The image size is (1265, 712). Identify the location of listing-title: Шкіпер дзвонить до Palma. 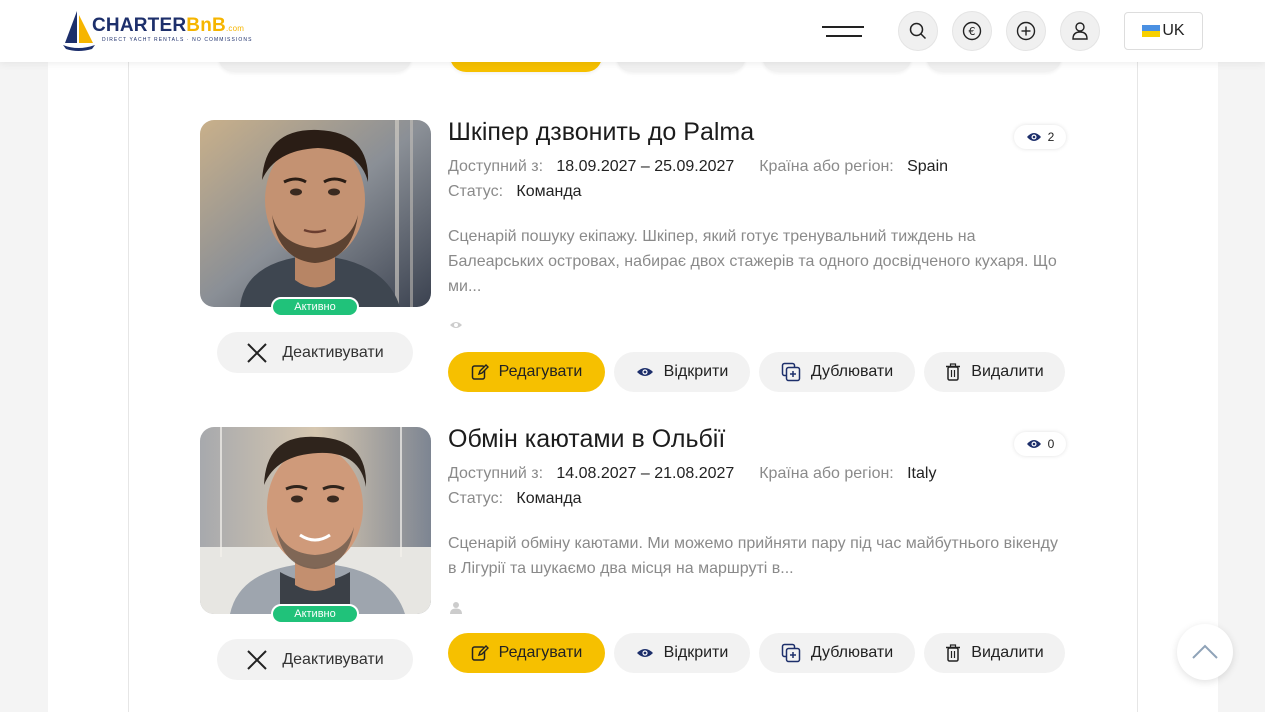
(601, 132).